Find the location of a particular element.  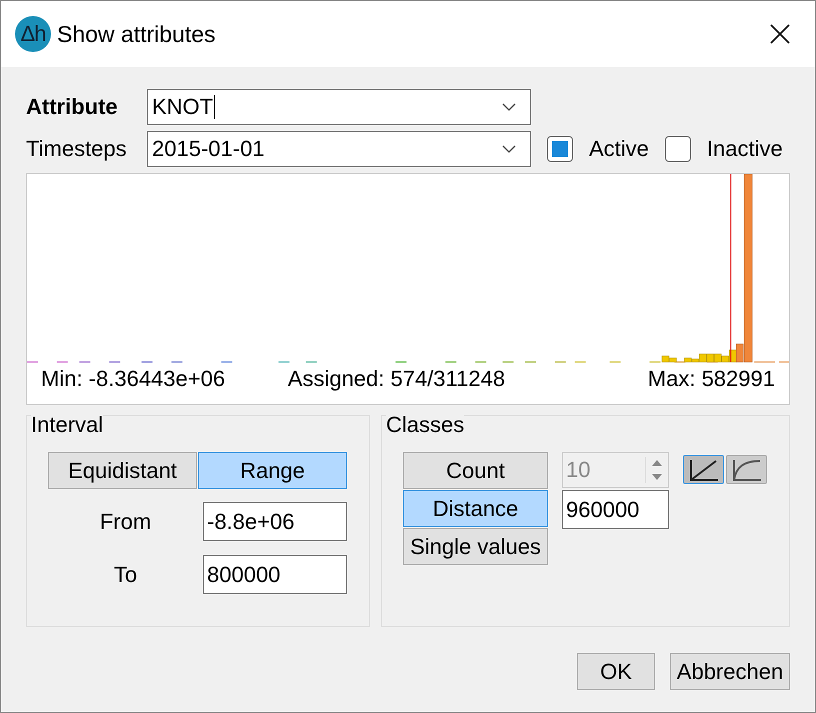

assigned-count-label: Assigned: 574/311248 is located at coordinates (397, 379).